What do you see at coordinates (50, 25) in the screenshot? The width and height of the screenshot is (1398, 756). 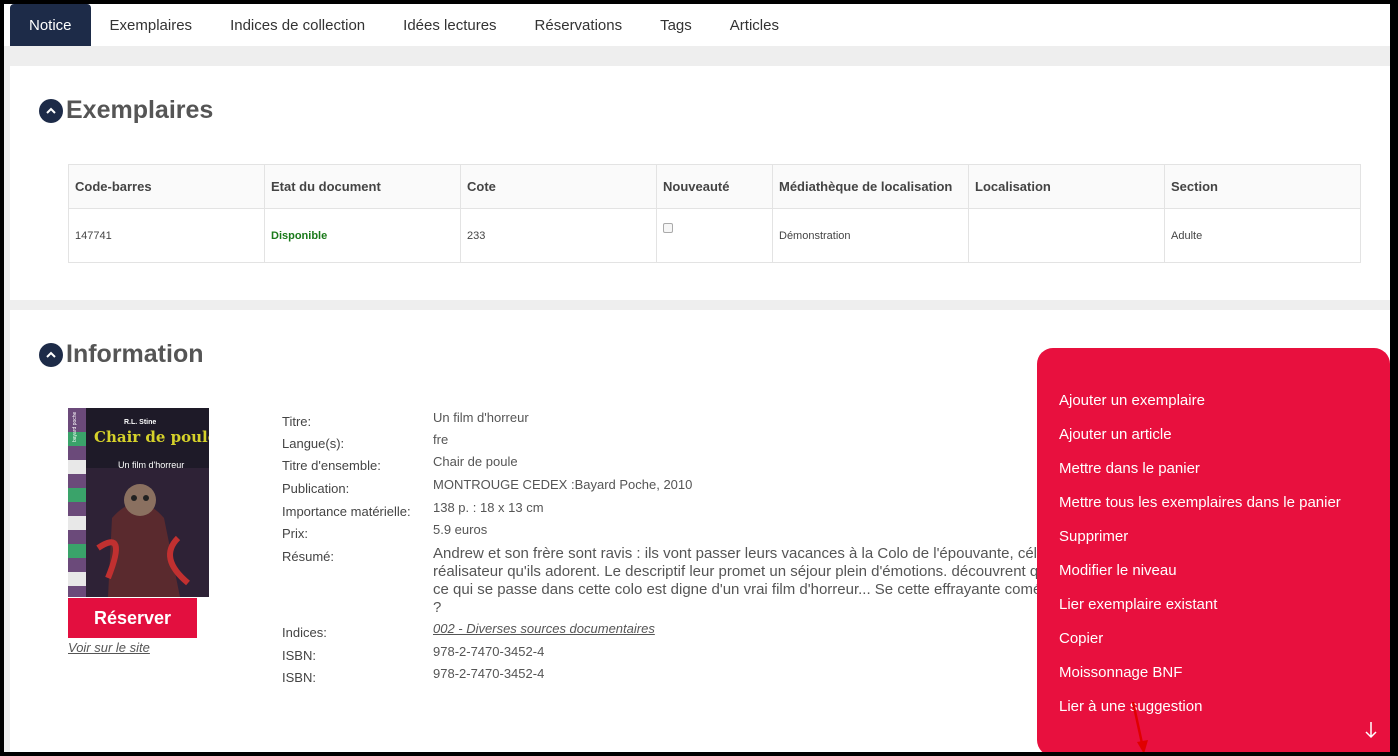 I see `tab-notice: Notice` at bounding box center [50, 25].